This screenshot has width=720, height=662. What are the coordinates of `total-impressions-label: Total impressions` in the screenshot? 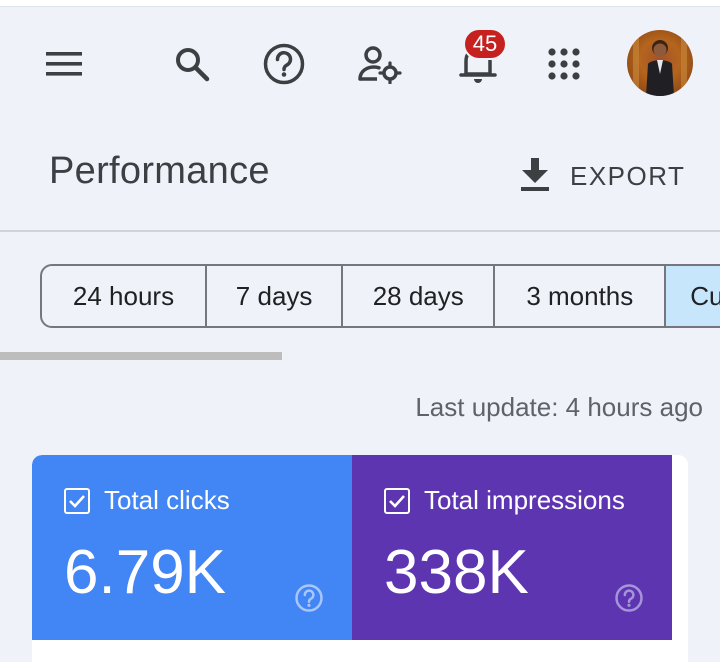 It's located at (524, 500).